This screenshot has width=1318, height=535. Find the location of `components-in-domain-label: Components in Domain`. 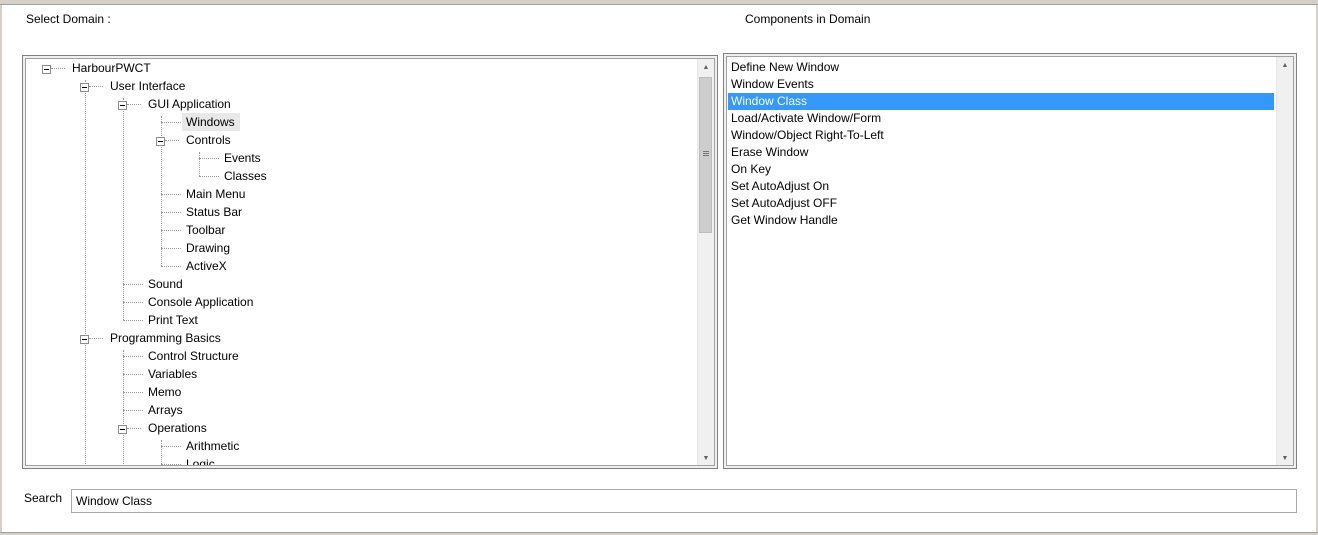

components-in-domain-label: Components in Domain is located at coordinates (808, 19).